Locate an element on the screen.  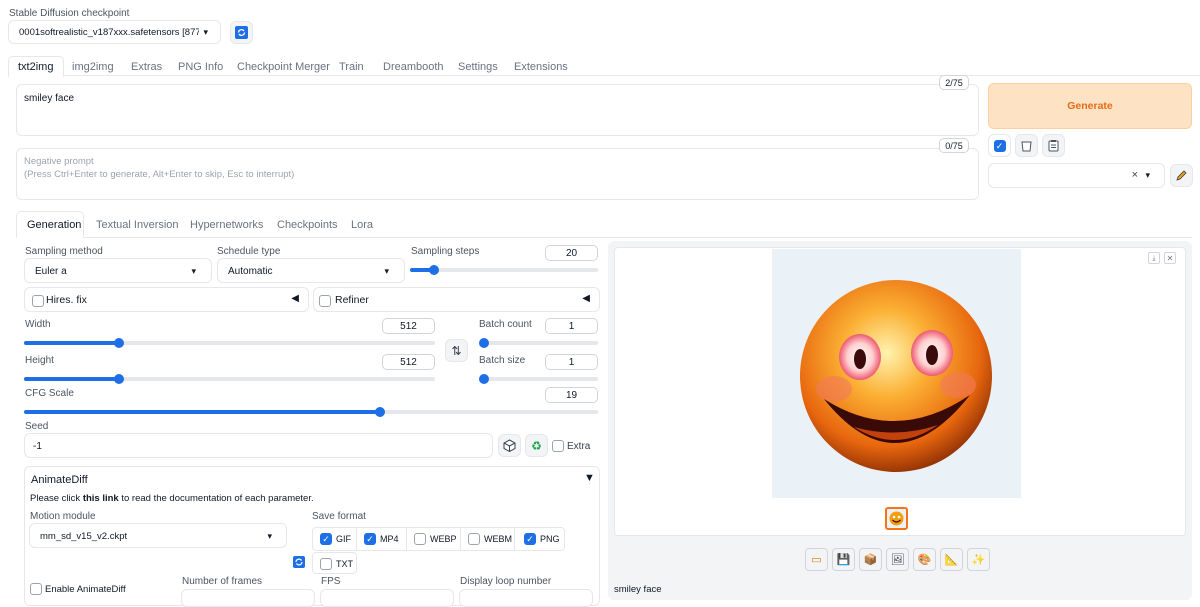
tab-extensions: Extensions is located at coordinates (541, 67).